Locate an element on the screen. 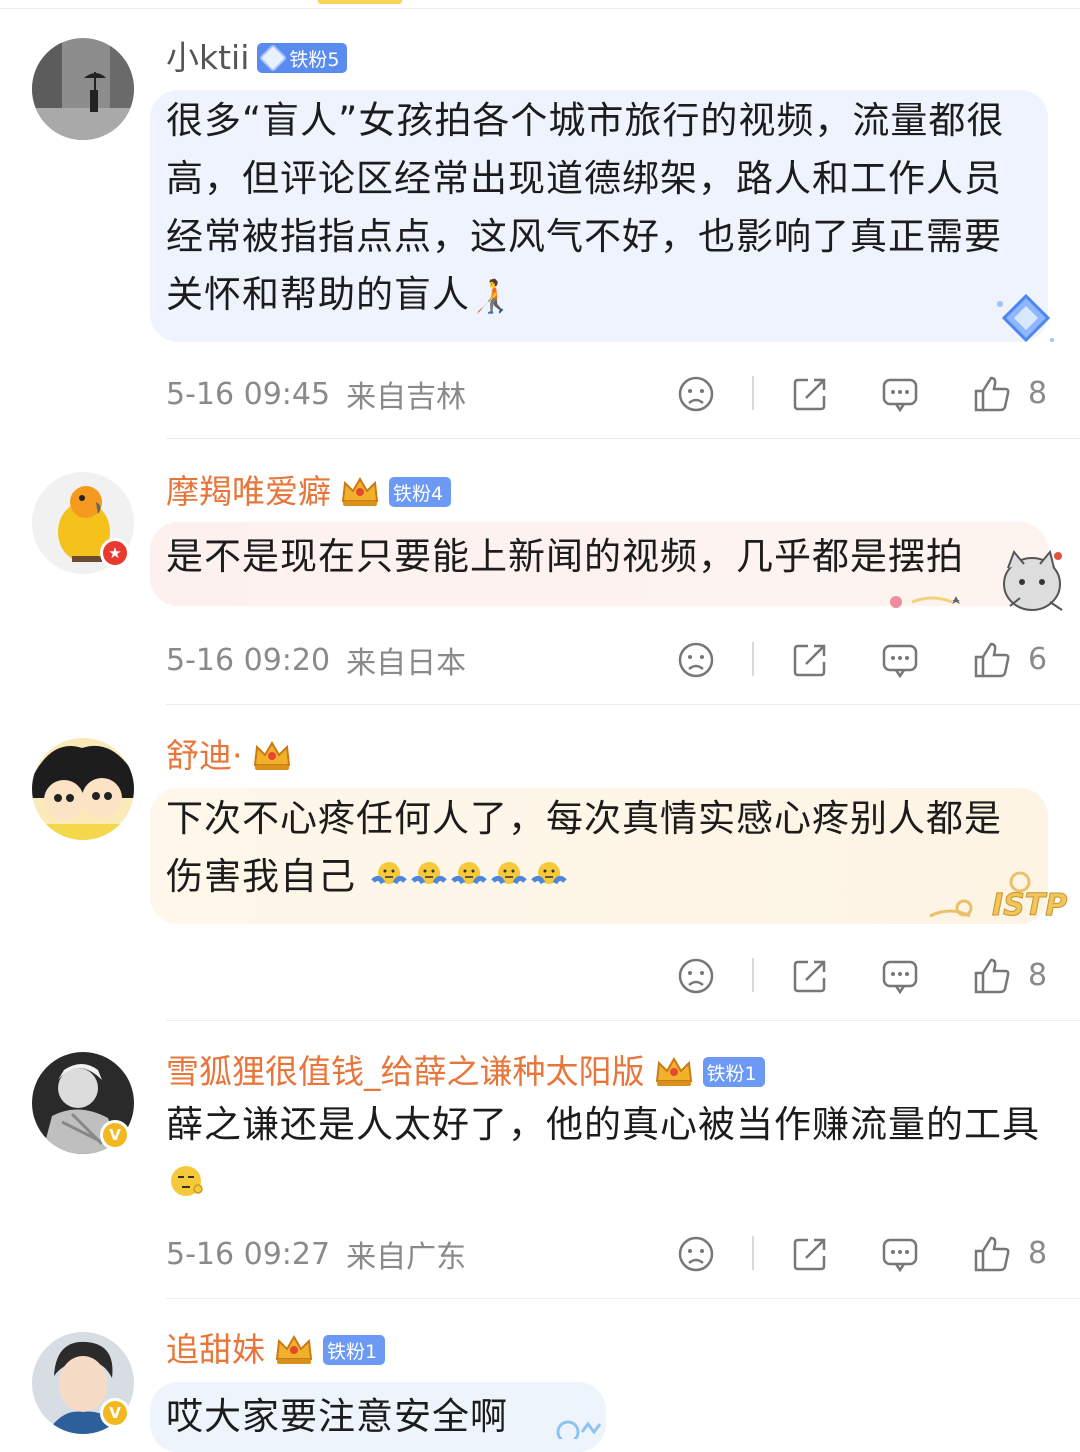  scroll-indicator is located at coordinates (360, 2).